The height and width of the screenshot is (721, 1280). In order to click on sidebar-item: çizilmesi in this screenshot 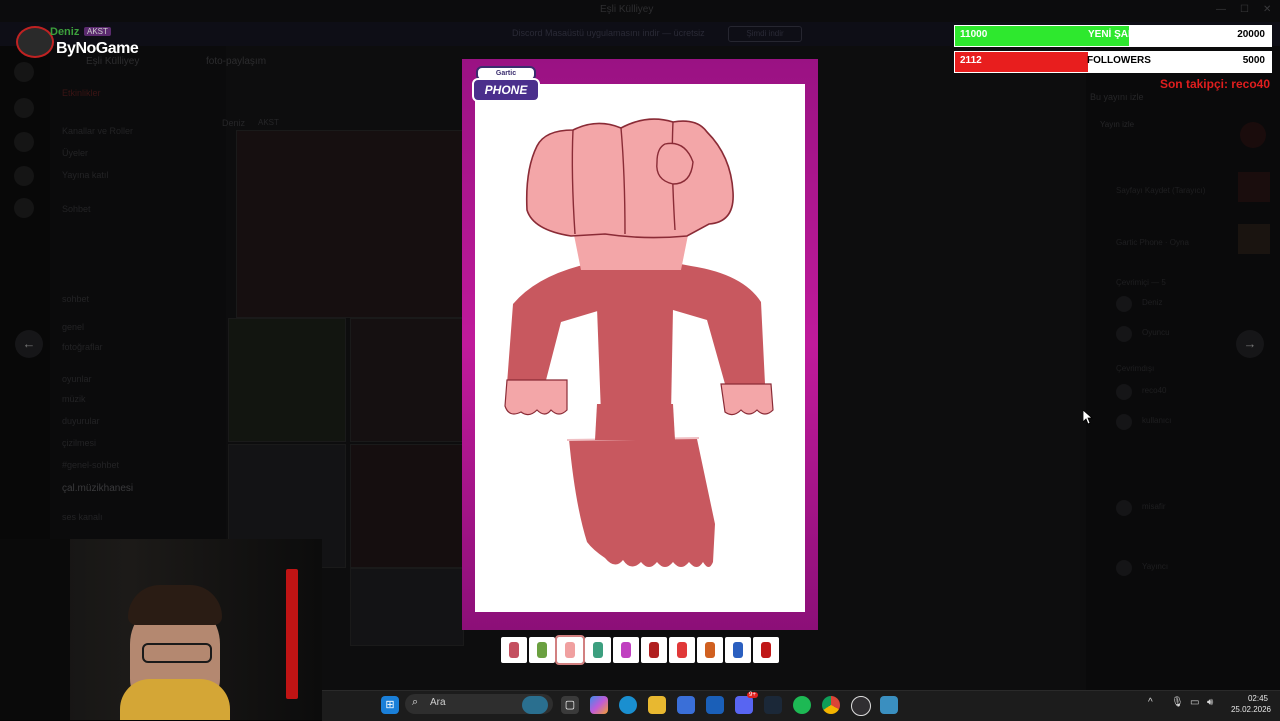, I will do `click(79, 443)`.